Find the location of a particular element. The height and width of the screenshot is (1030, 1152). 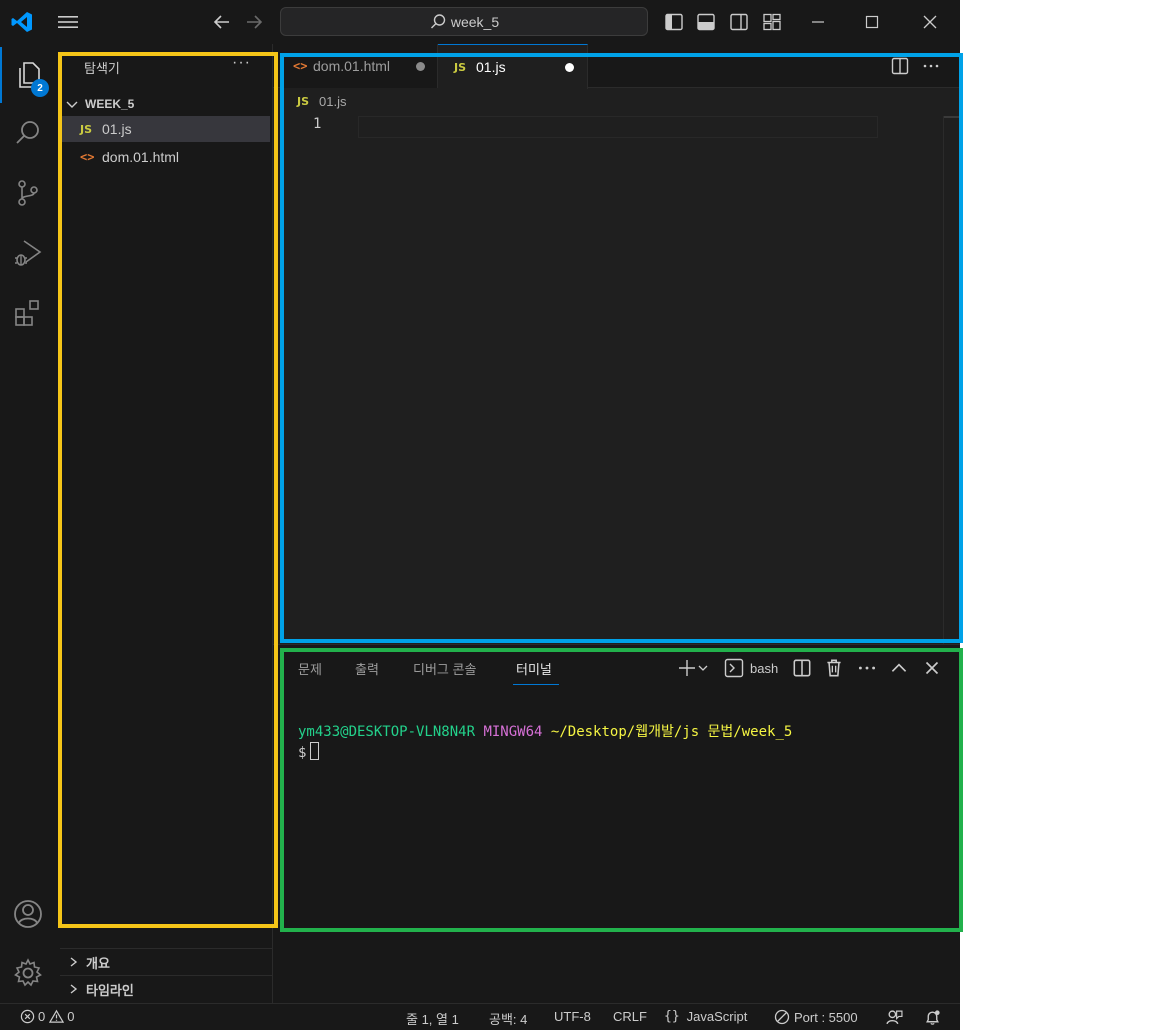

outline-section: 개요 is located at coordinates (166, 961).